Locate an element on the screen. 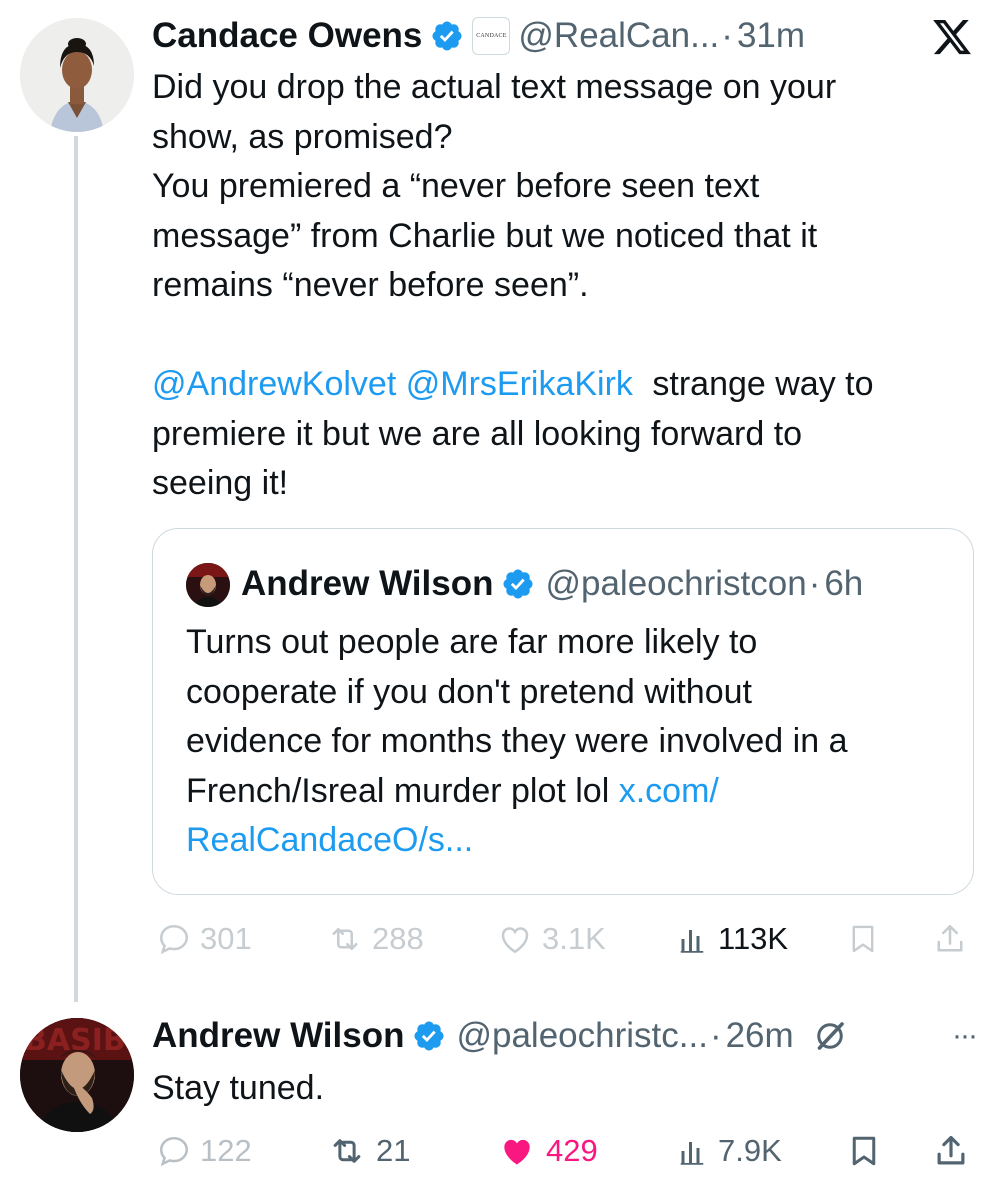  reply-tweet-header: Andrew Wilson @paleochristc... · 26m ··· is located at coordinates (567, 1036).